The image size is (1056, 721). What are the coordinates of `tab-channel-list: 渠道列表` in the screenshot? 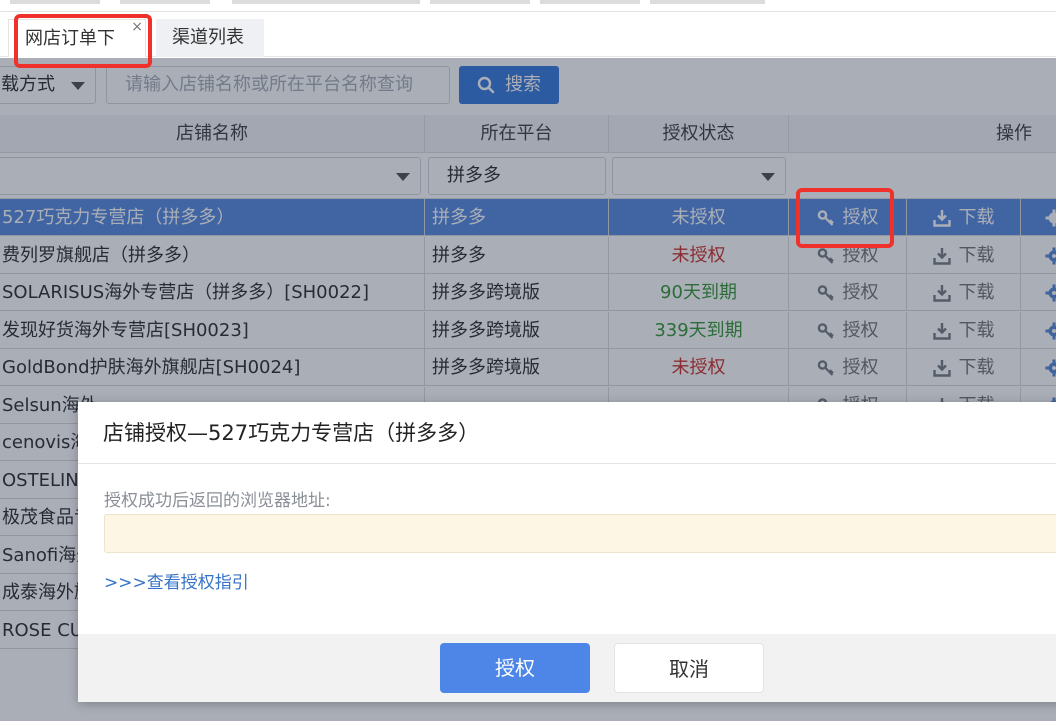 It's located at (210, 38).